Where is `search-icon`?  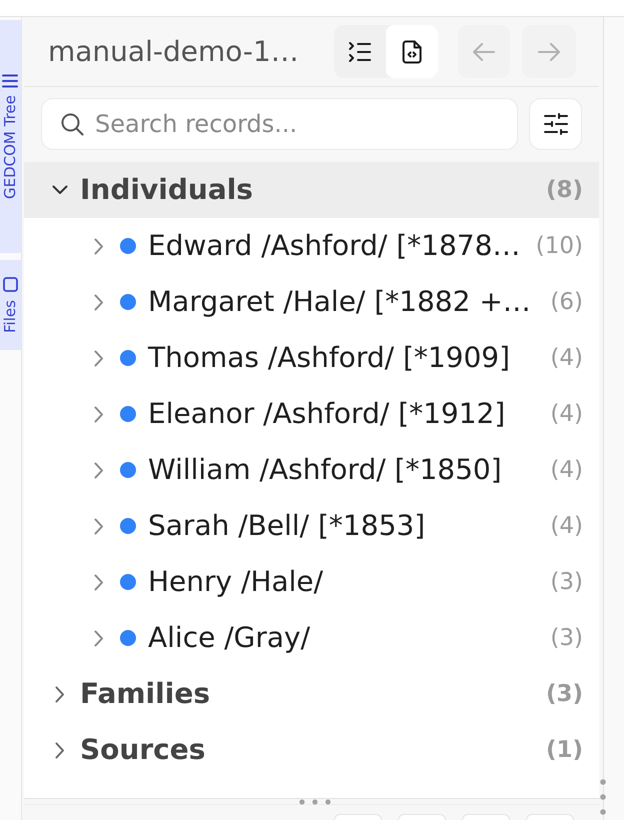
search-icon is located at coordinates (72, 124).